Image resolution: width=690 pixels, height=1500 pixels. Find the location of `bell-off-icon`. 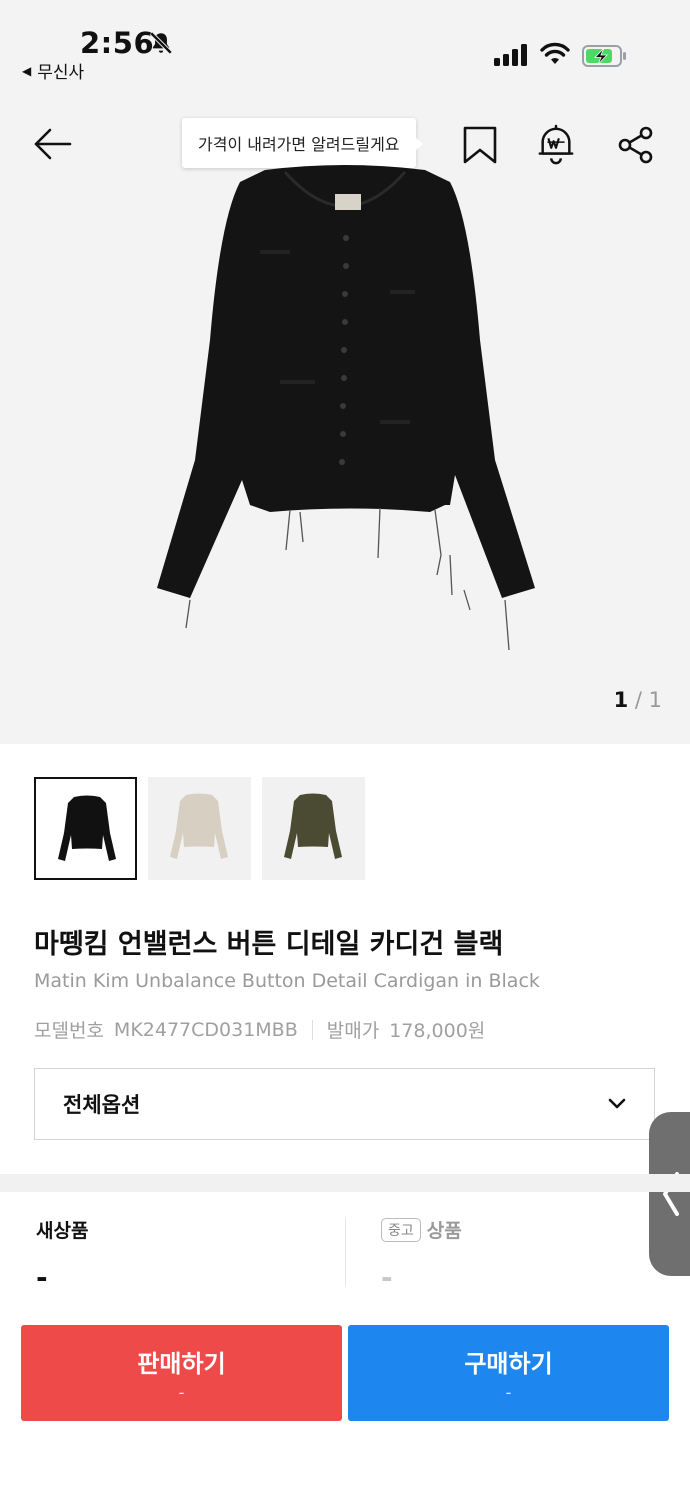

bell-off-icon is located at coordinates (161, 43).